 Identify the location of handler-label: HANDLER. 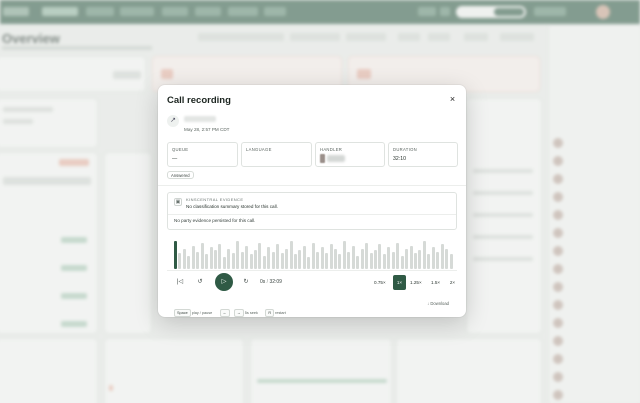
(331, 149).